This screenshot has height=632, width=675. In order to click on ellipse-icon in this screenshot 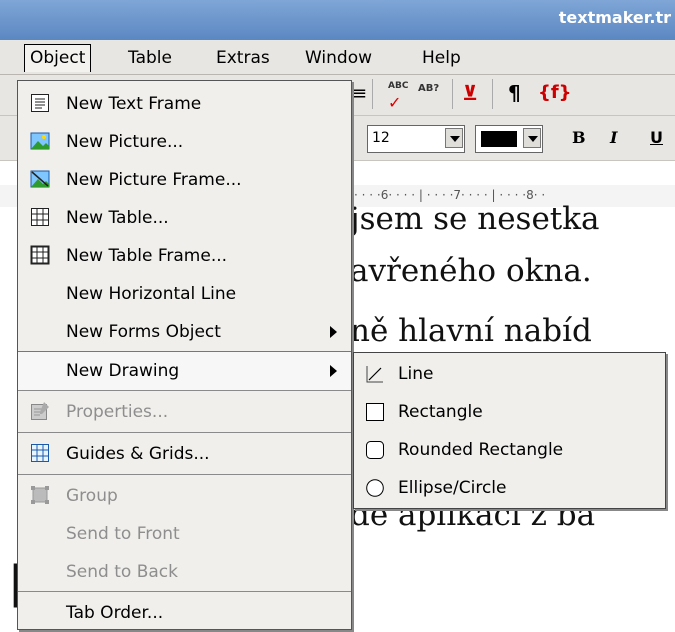, I will do `click(375, 488)`.